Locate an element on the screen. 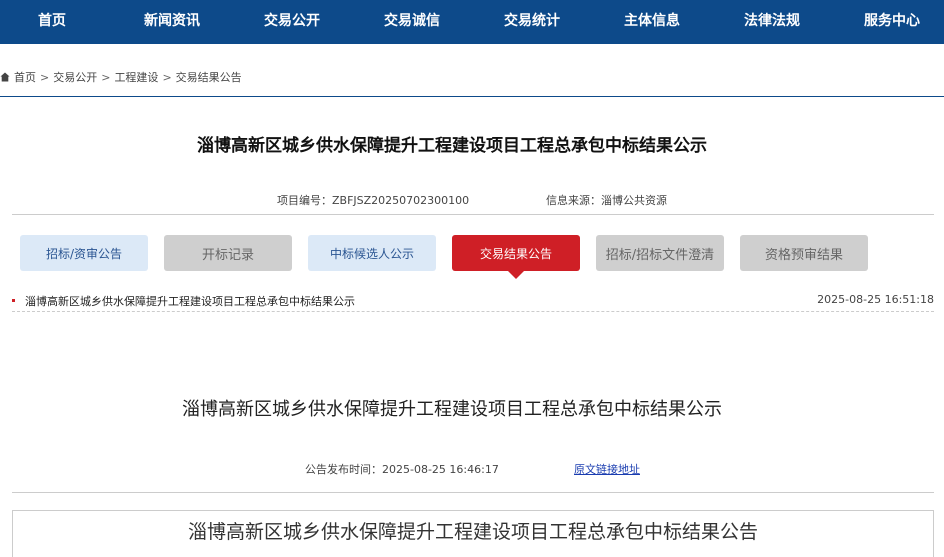 The image size is (944, 557). breadcrumb-current: 交易结果公告 is located at coordinates (209, 77).